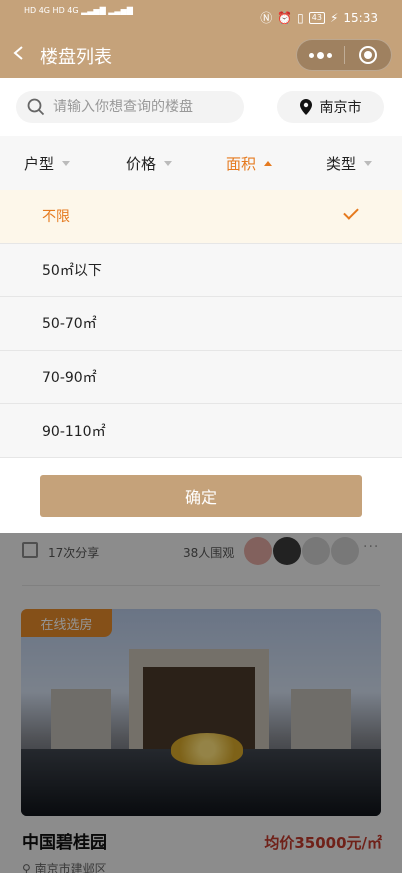 The height and width of the screenshot is (873, 402). What do you see at coordinates (39, 163) in the screenshot?
I see `tab-label: 户型` at bounding box center [39, 163].